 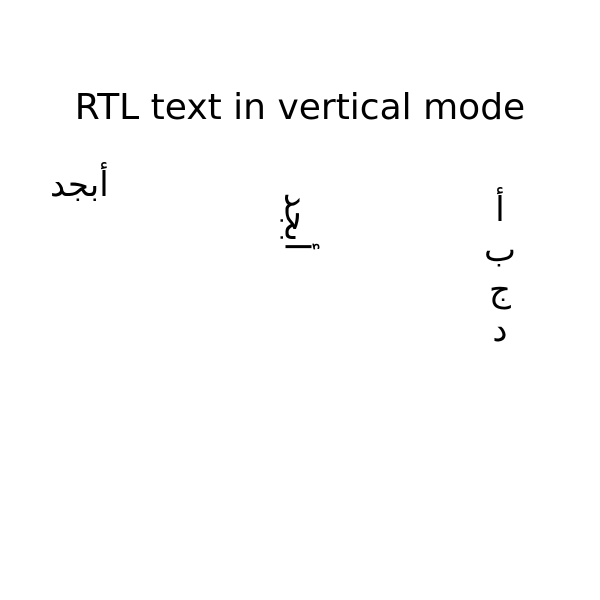 I want to click on arabic-stacked-letter: أ, so click(x=500, y=210).